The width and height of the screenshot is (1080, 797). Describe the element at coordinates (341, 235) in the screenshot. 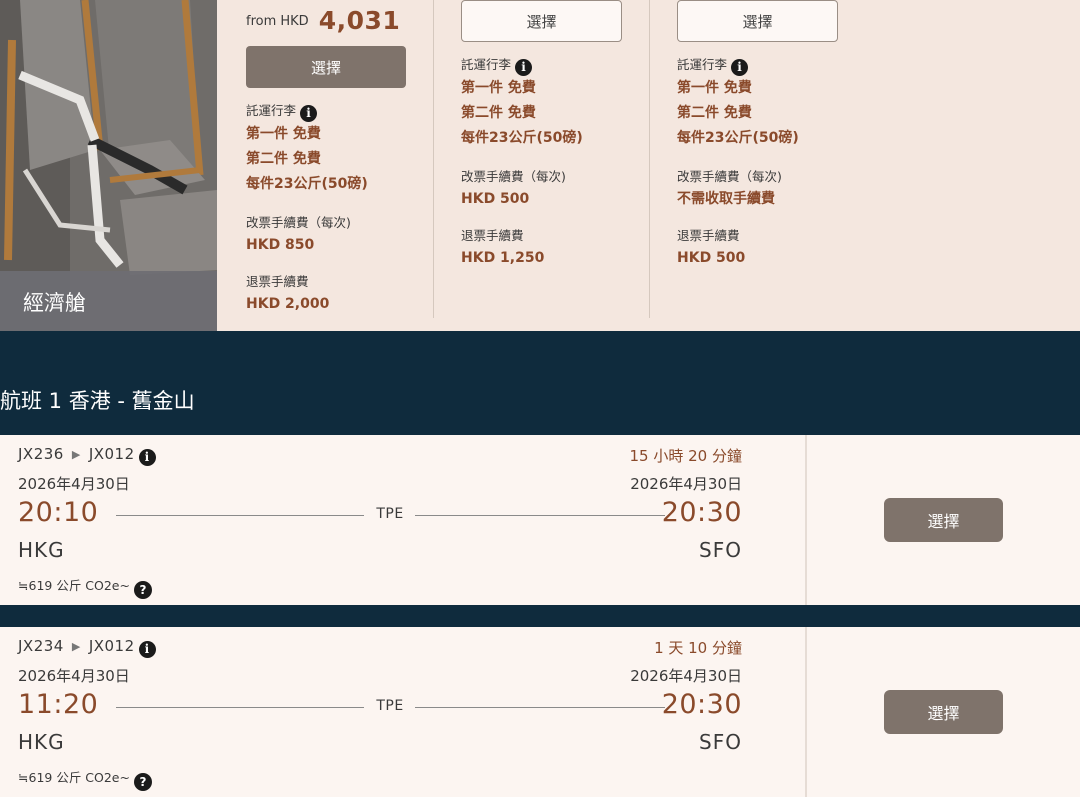

I see `change-fee: 改票手續費（每次) HKD 850` at that location.